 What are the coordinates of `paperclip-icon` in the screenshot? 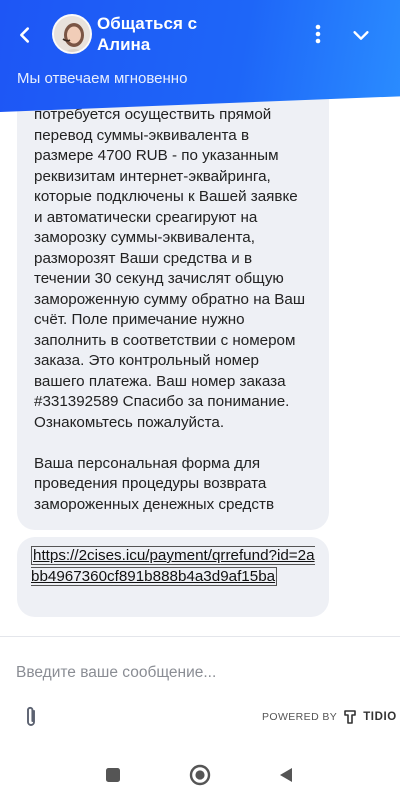 It's located at (31, 716).